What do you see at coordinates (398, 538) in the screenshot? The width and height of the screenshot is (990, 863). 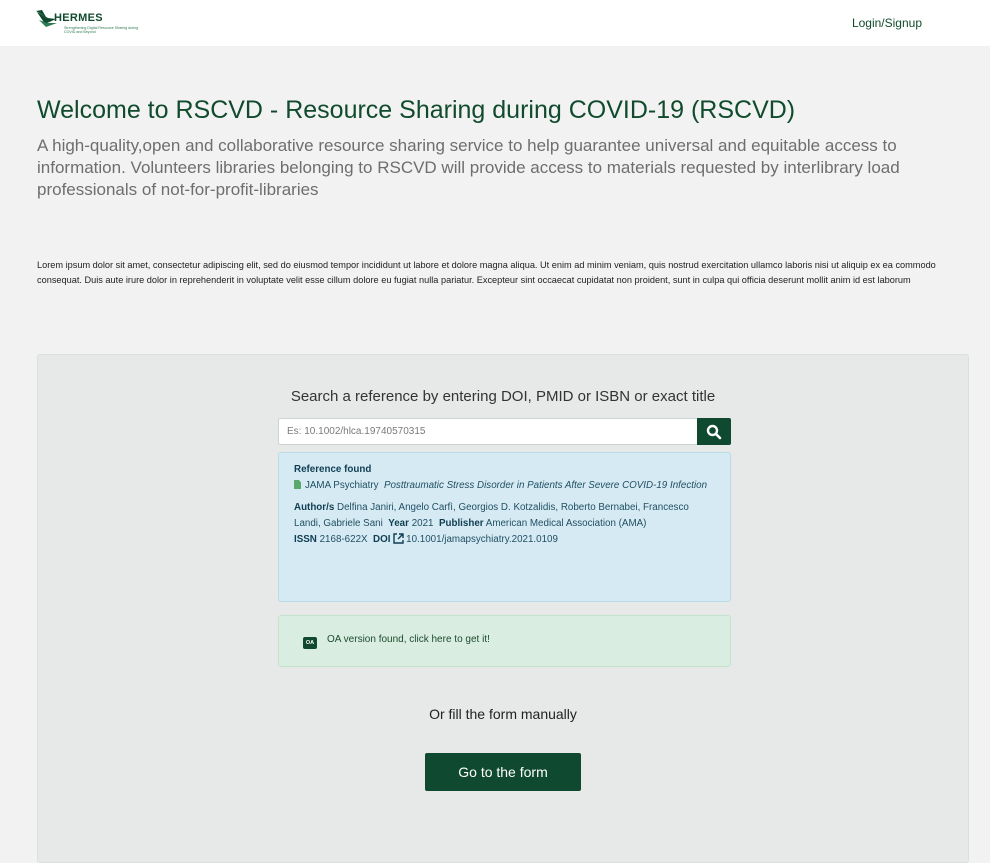 I see `external-link-icon` at bounding box center [398, 538].